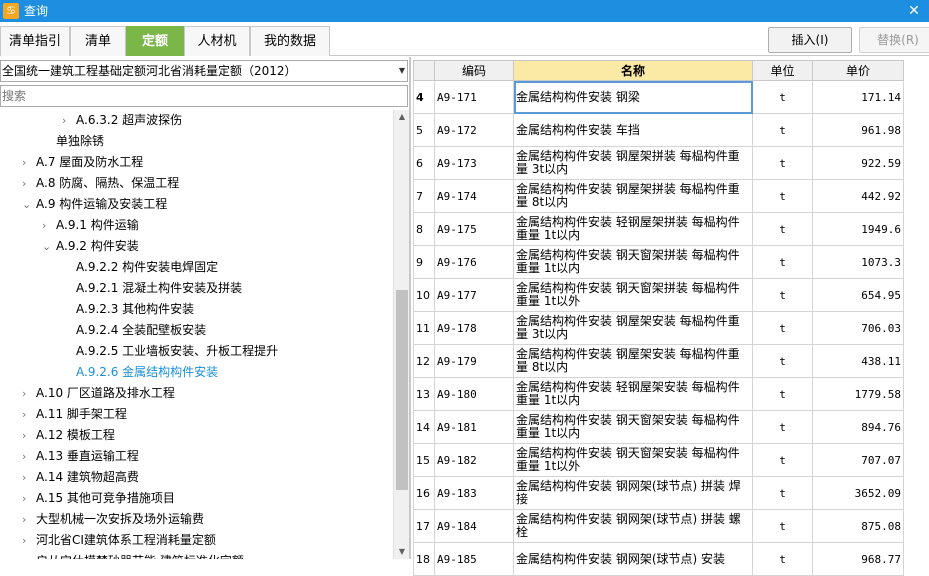 The width and height of the screenshot is (929, 576). Describe the element at coordinates (159, 288) in the screenshot. I see `tree-node: A.9.2.1 混凝土构件安装及拼装` at that location.